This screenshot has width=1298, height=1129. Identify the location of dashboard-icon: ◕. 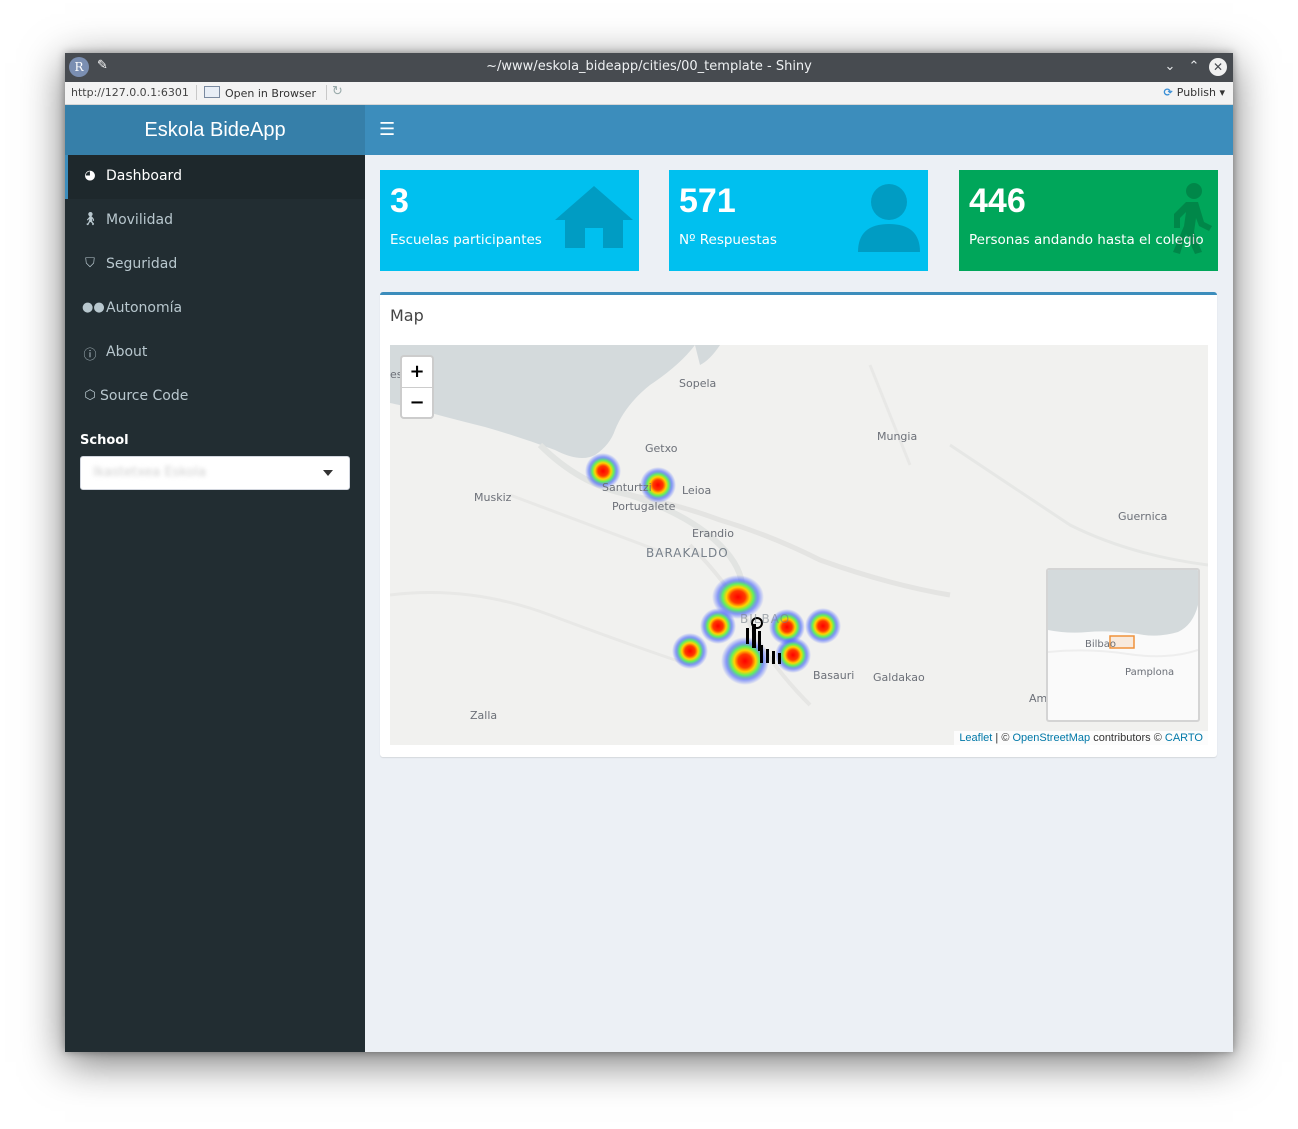
(90, 175).